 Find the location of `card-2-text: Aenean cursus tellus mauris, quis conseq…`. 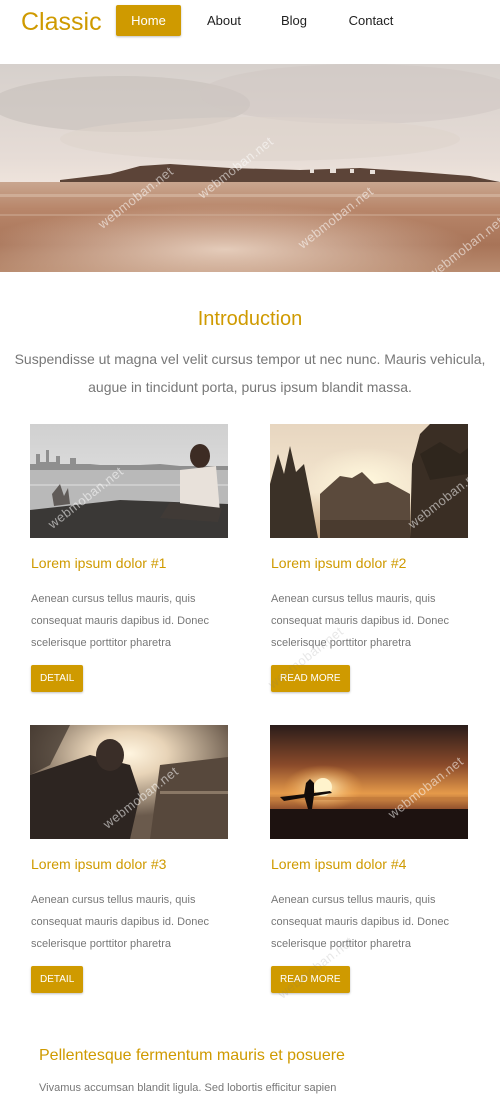

card-2-text: Aenean cursus tellus mauris, quis conseq… is located at coordinates (360, 621).